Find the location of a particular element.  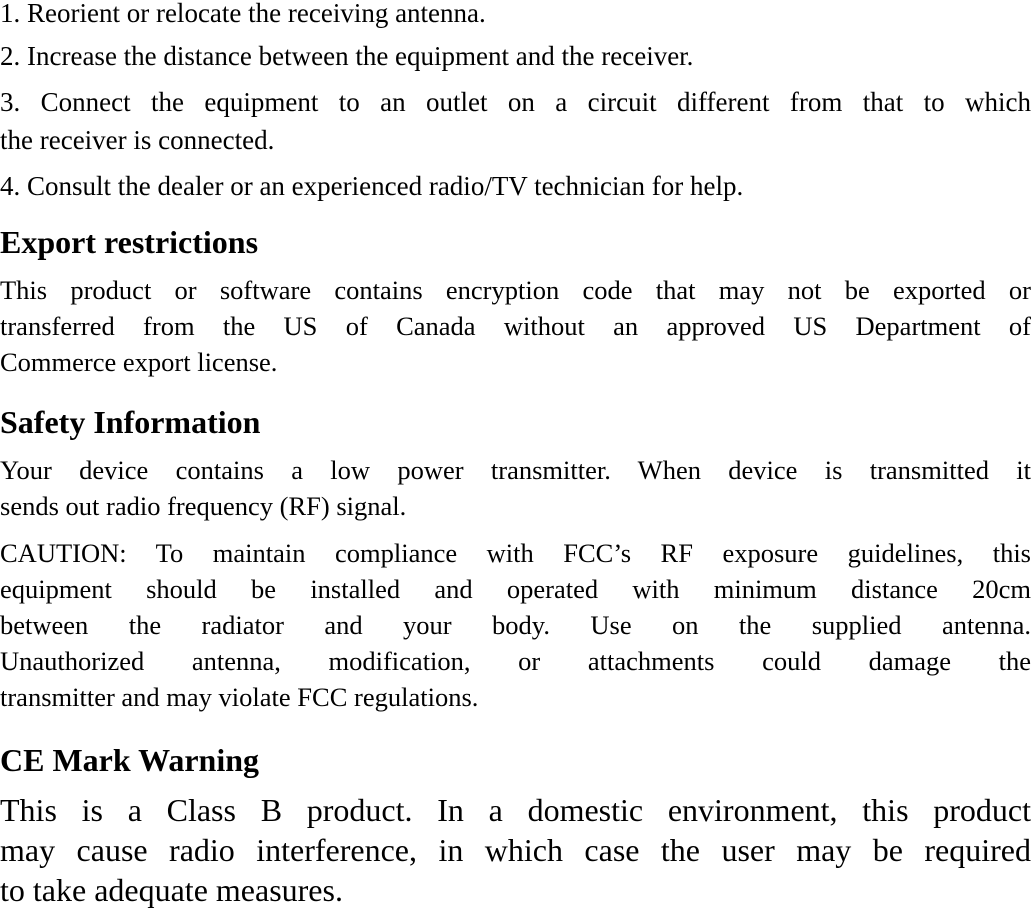

paragraph-line: Commerce export license. is located at coordinates (139, 362).